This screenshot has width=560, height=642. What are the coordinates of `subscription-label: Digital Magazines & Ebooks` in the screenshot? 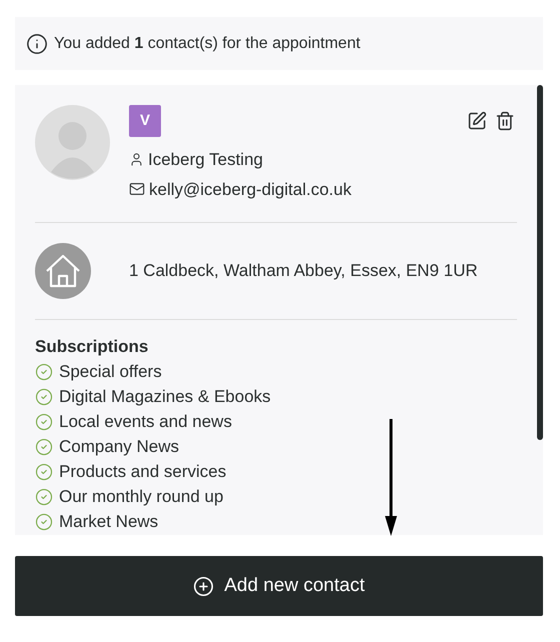 It's located at (165, 397).